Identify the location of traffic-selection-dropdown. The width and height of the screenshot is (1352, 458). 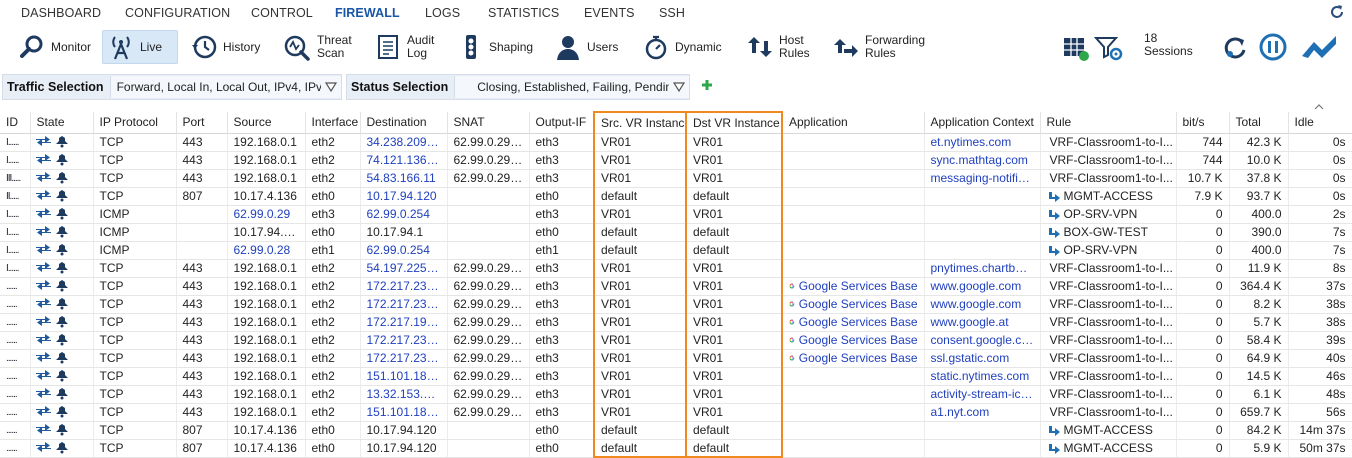
(331, 87).